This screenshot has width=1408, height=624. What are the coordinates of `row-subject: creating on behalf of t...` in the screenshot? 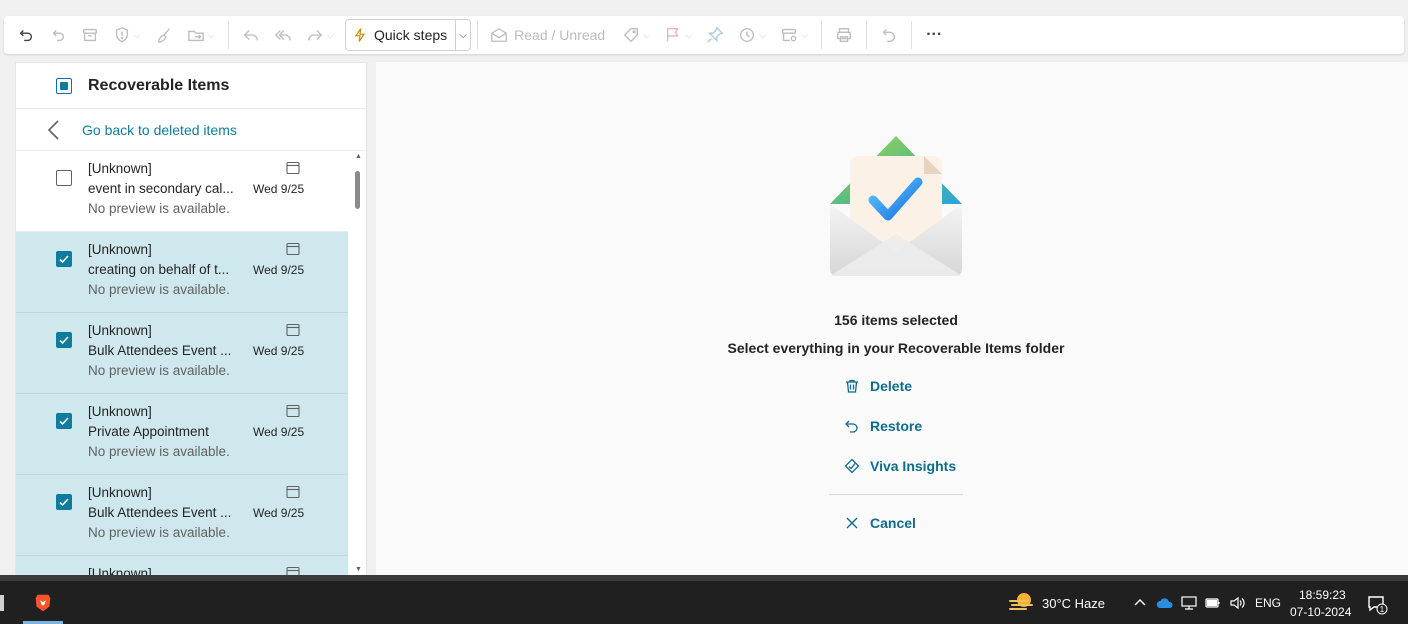 It's located at (159, 269).